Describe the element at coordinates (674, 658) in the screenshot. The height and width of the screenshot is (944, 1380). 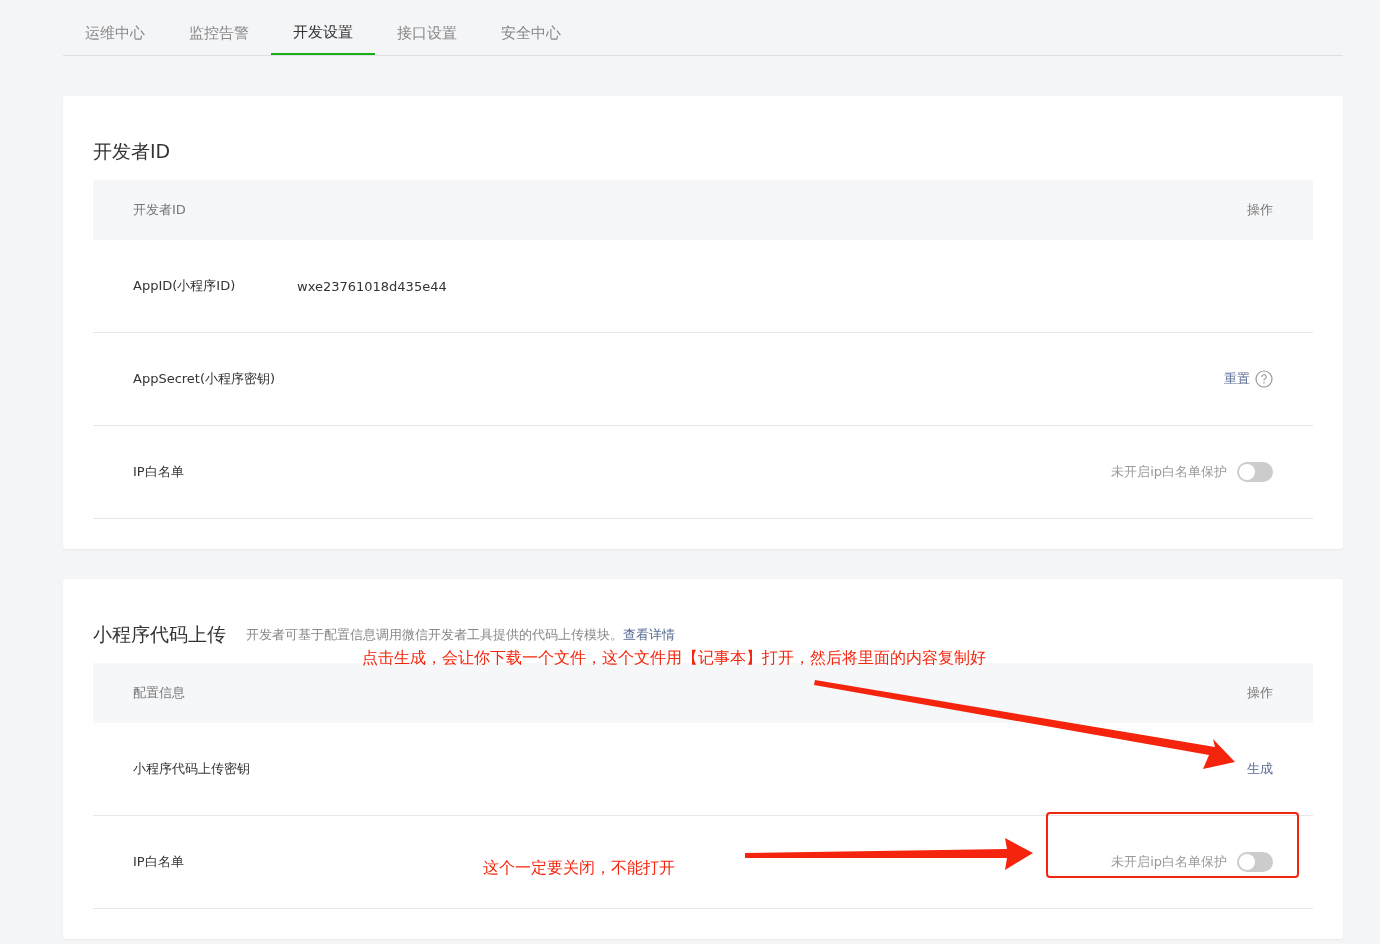
I see `annotation-text: 点击生成，会让你下载一个文件，这个文件用【记事本】打开，然后将里面的内容复制好` at that location.